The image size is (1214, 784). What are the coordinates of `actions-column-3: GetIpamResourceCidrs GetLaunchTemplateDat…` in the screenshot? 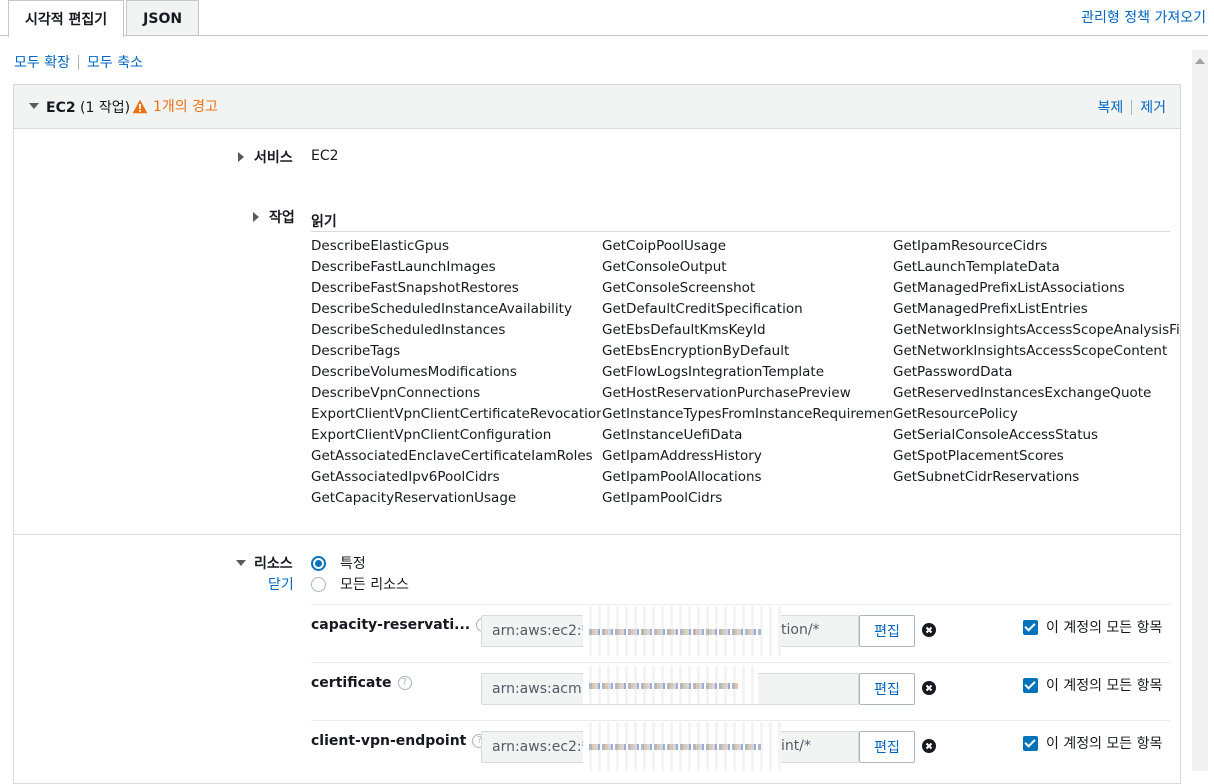 It's located at (1037, 362).